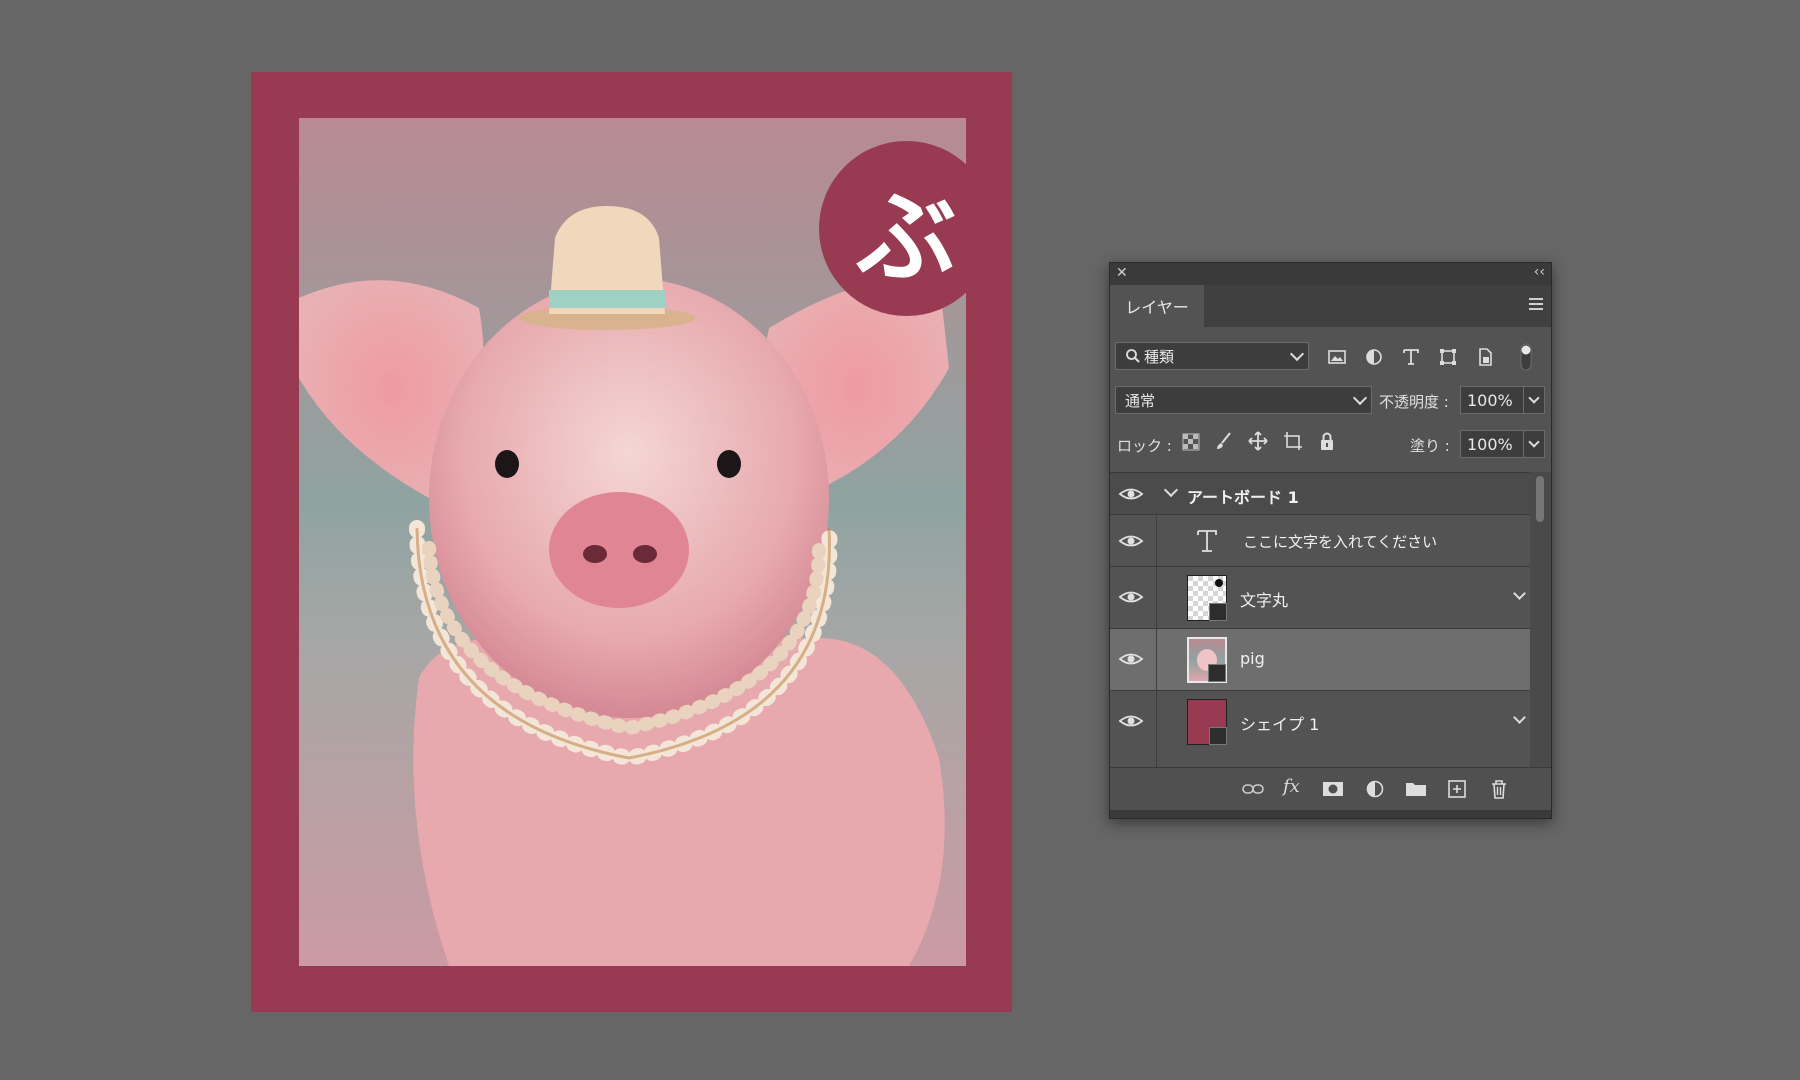  I want to click on lock-all-icon, so click(1327, 441).